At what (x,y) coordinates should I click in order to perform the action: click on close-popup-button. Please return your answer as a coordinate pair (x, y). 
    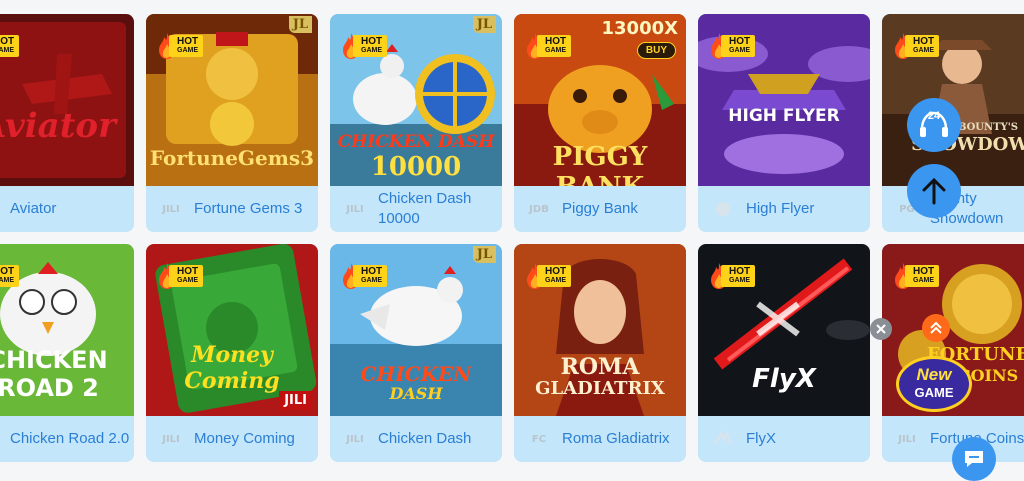
    Looking at the image, I should click on (881, 329).